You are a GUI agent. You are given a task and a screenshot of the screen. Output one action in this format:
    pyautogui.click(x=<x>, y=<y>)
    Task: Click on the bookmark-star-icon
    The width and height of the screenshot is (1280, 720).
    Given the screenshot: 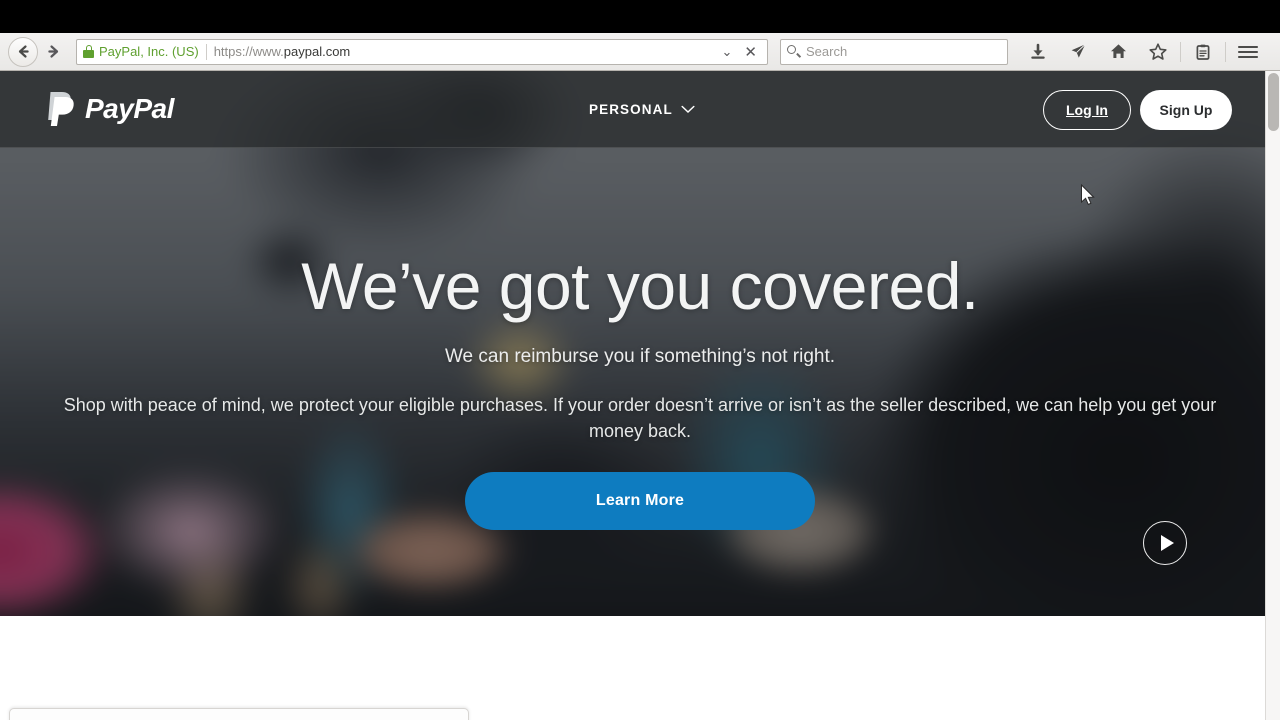 What is the action you would take?
    pyautogui.click(x=1158, y=52)
    